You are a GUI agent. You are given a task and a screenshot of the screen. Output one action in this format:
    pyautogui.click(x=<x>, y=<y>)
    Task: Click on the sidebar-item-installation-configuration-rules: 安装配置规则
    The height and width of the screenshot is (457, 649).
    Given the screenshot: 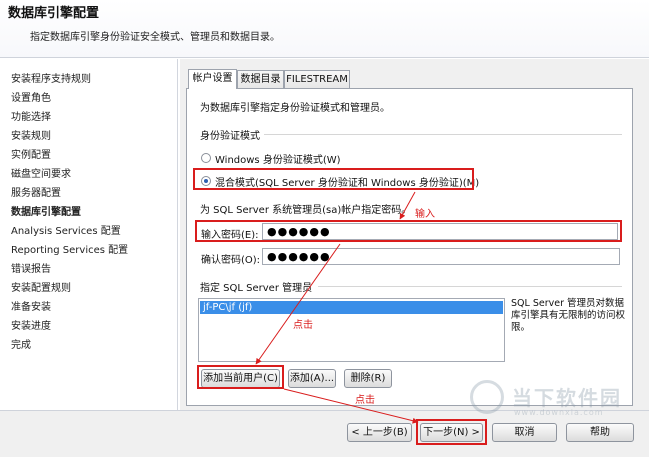 What is the action you would take?
    pyautogui.click(x=41, y=286)
    